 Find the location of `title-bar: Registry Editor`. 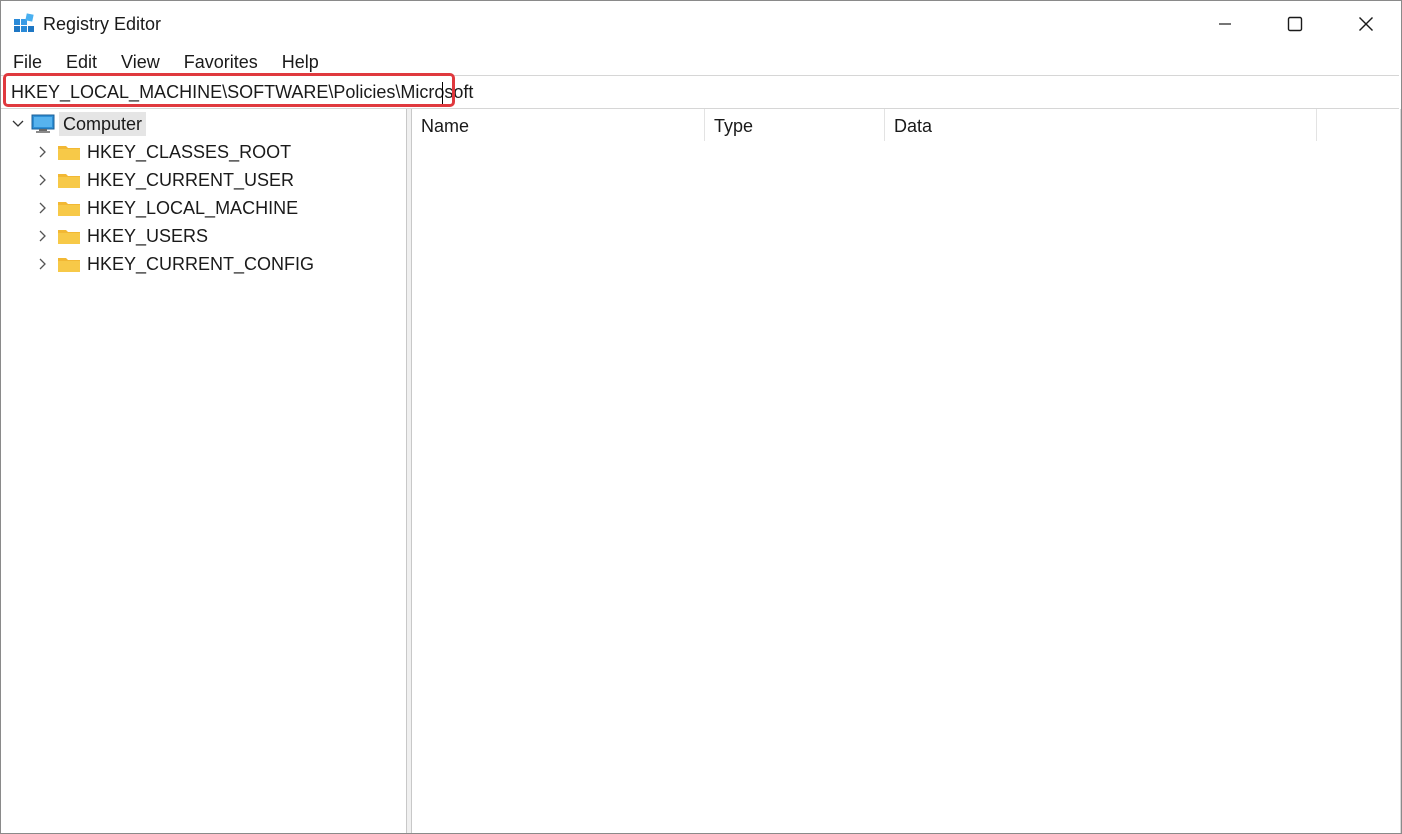

title-bar: Registry Editor is located at coordinates (701, 24).